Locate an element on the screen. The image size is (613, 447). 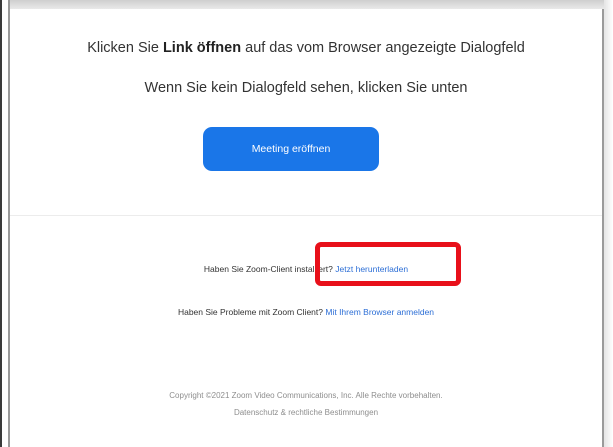
window-right-shadow is located at coordinates (608, 223).